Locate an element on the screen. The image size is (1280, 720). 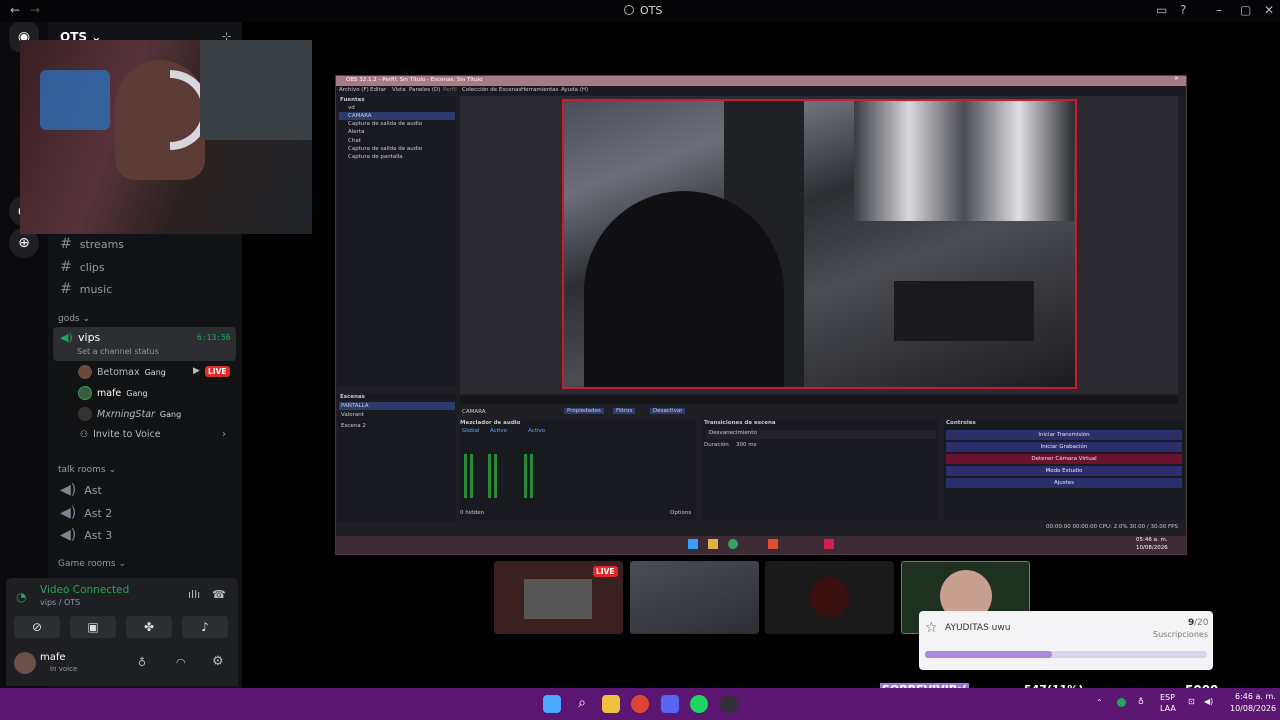
voice-member-betomax: Betomax Gang is located at coordinates (122, 372).